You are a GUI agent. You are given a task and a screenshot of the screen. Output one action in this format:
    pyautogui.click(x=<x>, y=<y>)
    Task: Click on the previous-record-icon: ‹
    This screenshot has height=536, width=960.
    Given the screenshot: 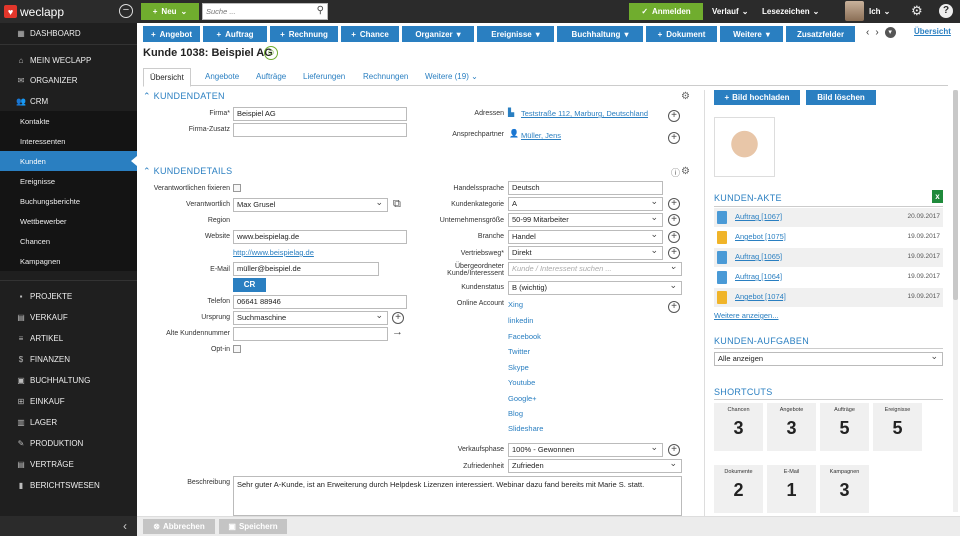 What is the action you would take?
    pyautogui.click(x=867, y=32)
    